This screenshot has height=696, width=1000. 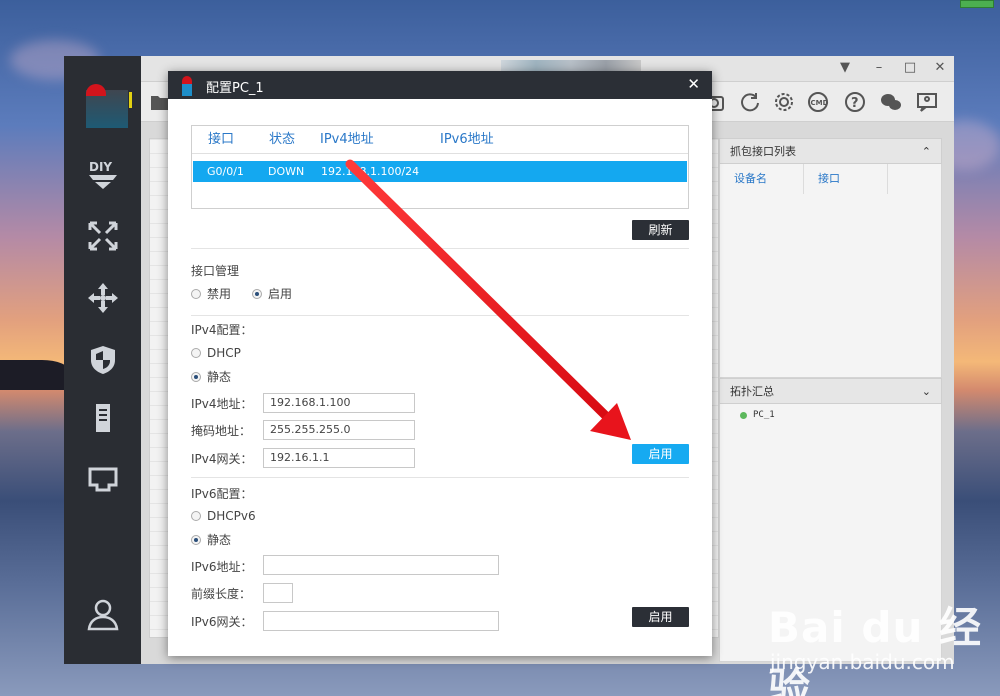 What do you see at coordinates (103, 418) in the screenshot?
I see `server-icon` at bounding box center [103, 418].